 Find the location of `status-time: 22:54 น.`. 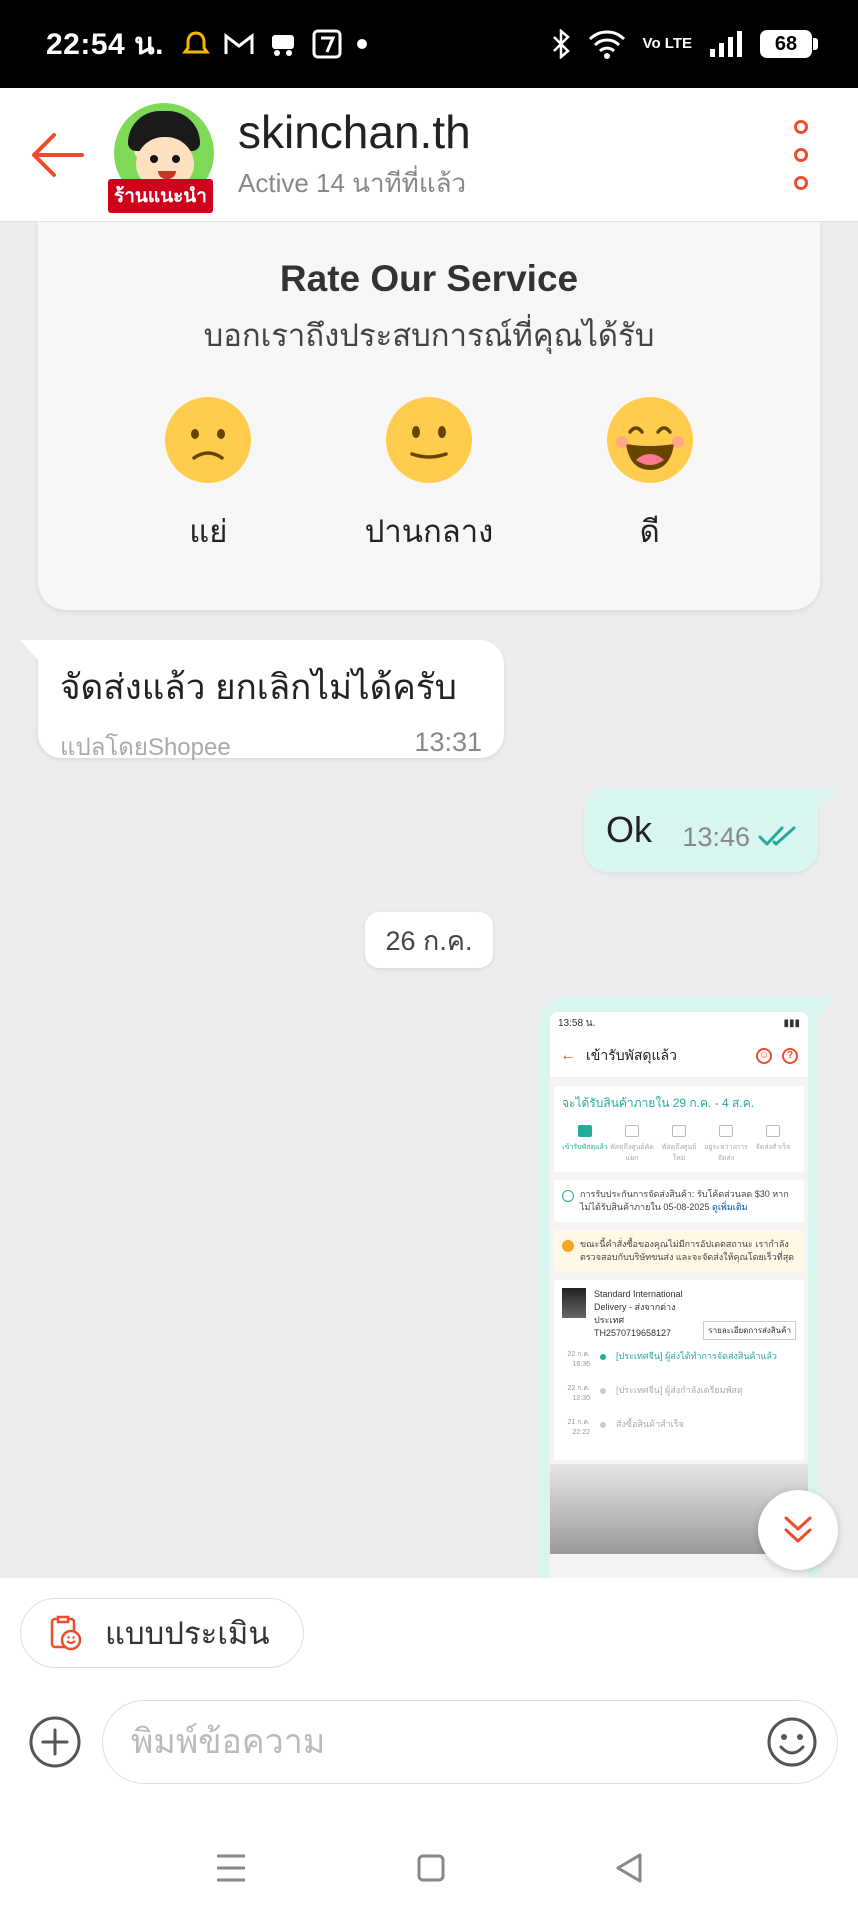

status-time: 22:54 น. is located at coordinates (105, 44).